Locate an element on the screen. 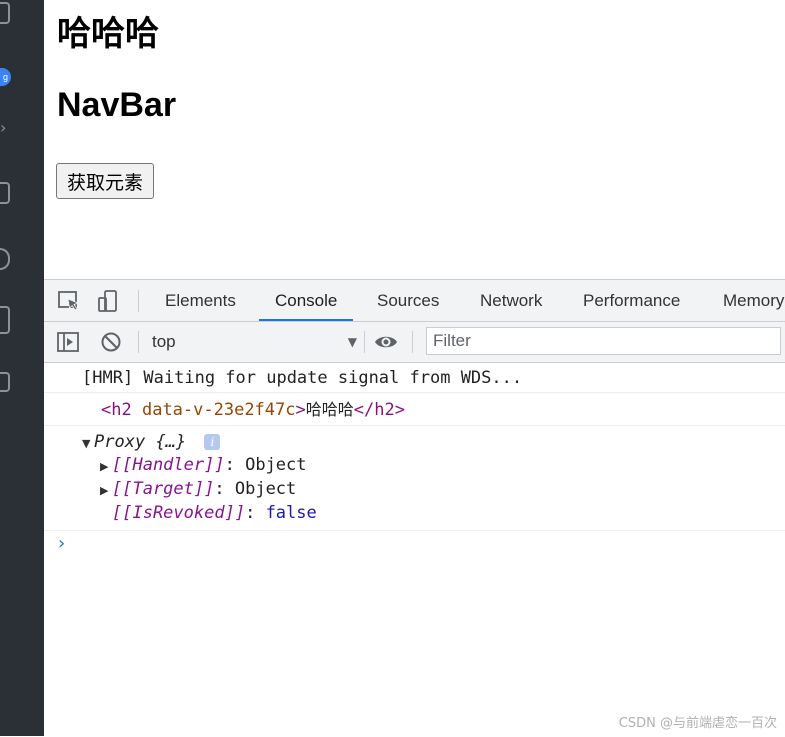 The height and width of the screenshot is (737, 785). notification-badge: g is located at coordinates (5, 77).